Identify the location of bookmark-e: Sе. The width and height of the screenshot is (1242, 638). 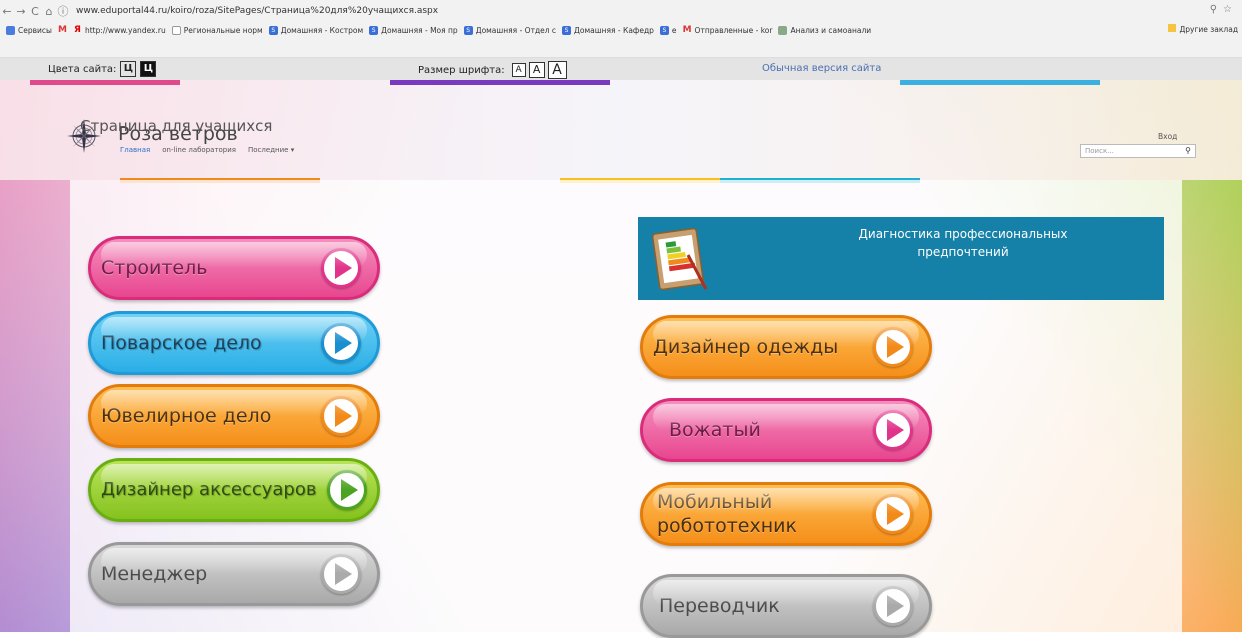
(668, 30).